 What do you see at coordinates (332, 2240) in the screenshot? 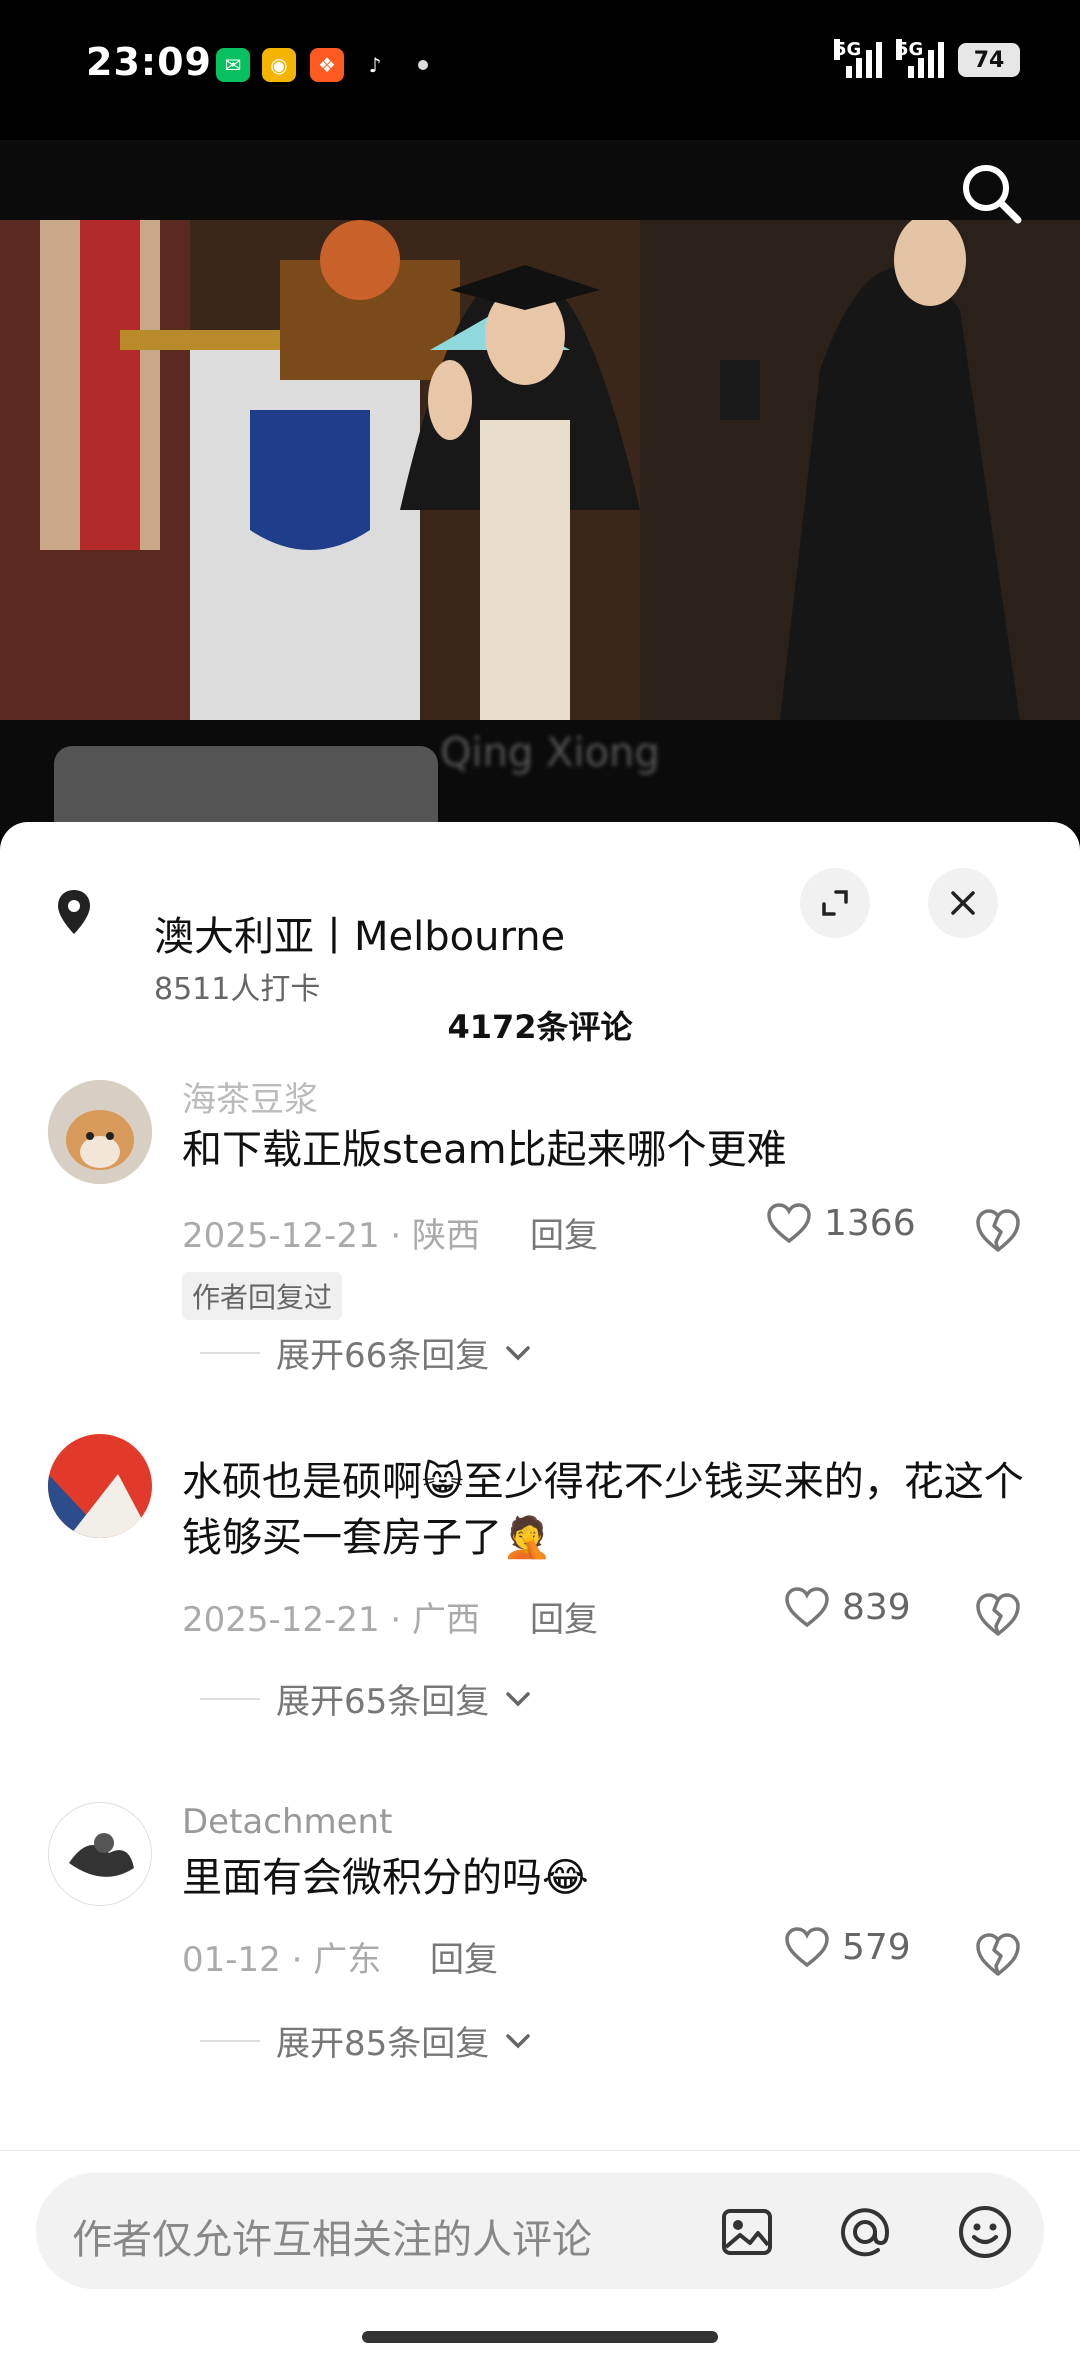
I see `comment-input-placeholder: 作者仅允许互相关注的人评论` at bounding box center [332, 2240].